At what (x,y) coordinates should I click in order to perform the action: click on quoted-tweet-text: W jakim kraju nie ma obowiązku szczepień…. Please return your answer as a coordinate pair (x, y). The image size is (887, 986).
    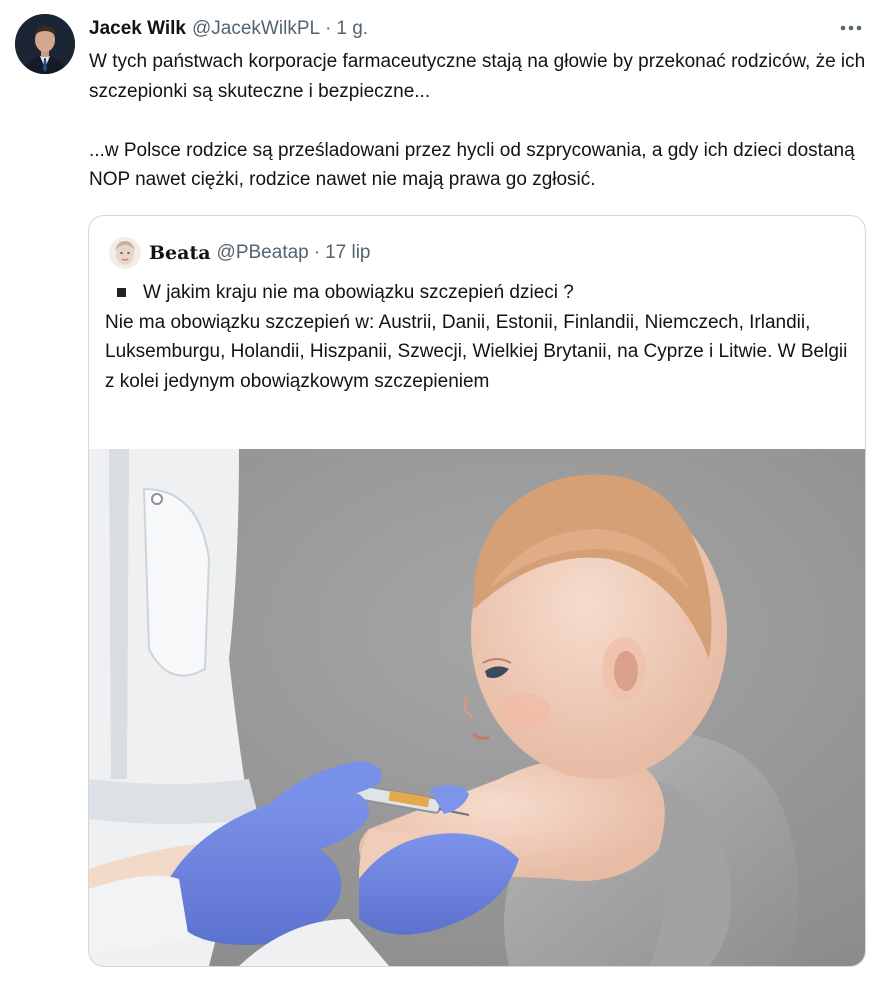
    Looking at the image, I should click on (479, 337).